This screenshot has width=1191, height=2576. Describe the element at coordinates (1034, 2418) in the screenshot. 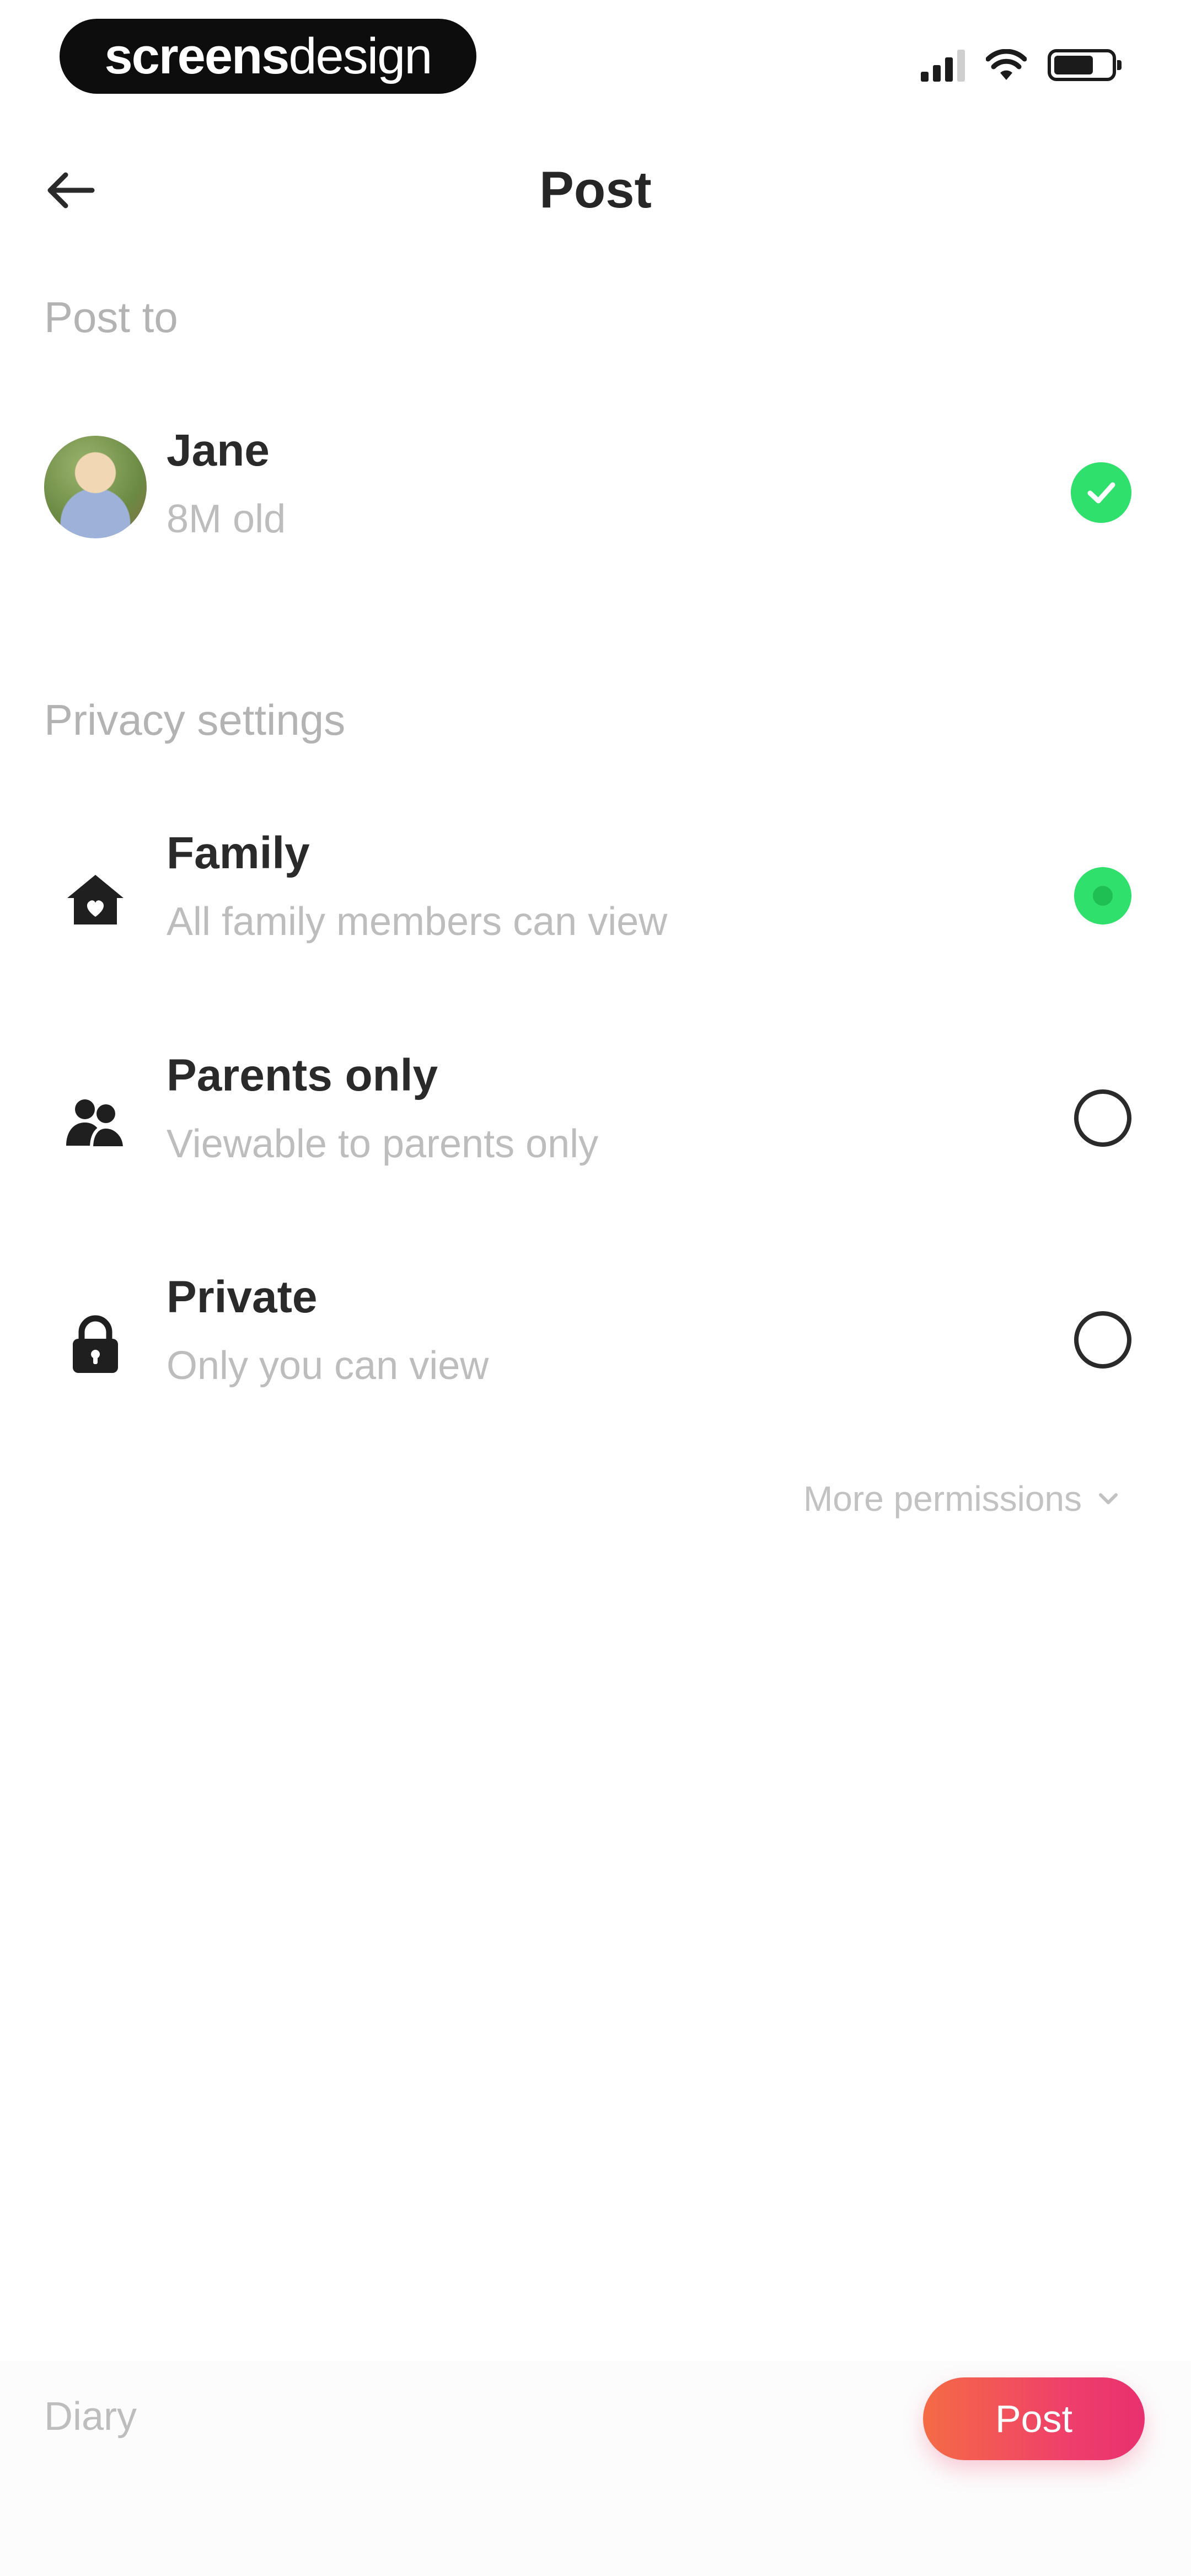

I see `post-button: Post` at that location.